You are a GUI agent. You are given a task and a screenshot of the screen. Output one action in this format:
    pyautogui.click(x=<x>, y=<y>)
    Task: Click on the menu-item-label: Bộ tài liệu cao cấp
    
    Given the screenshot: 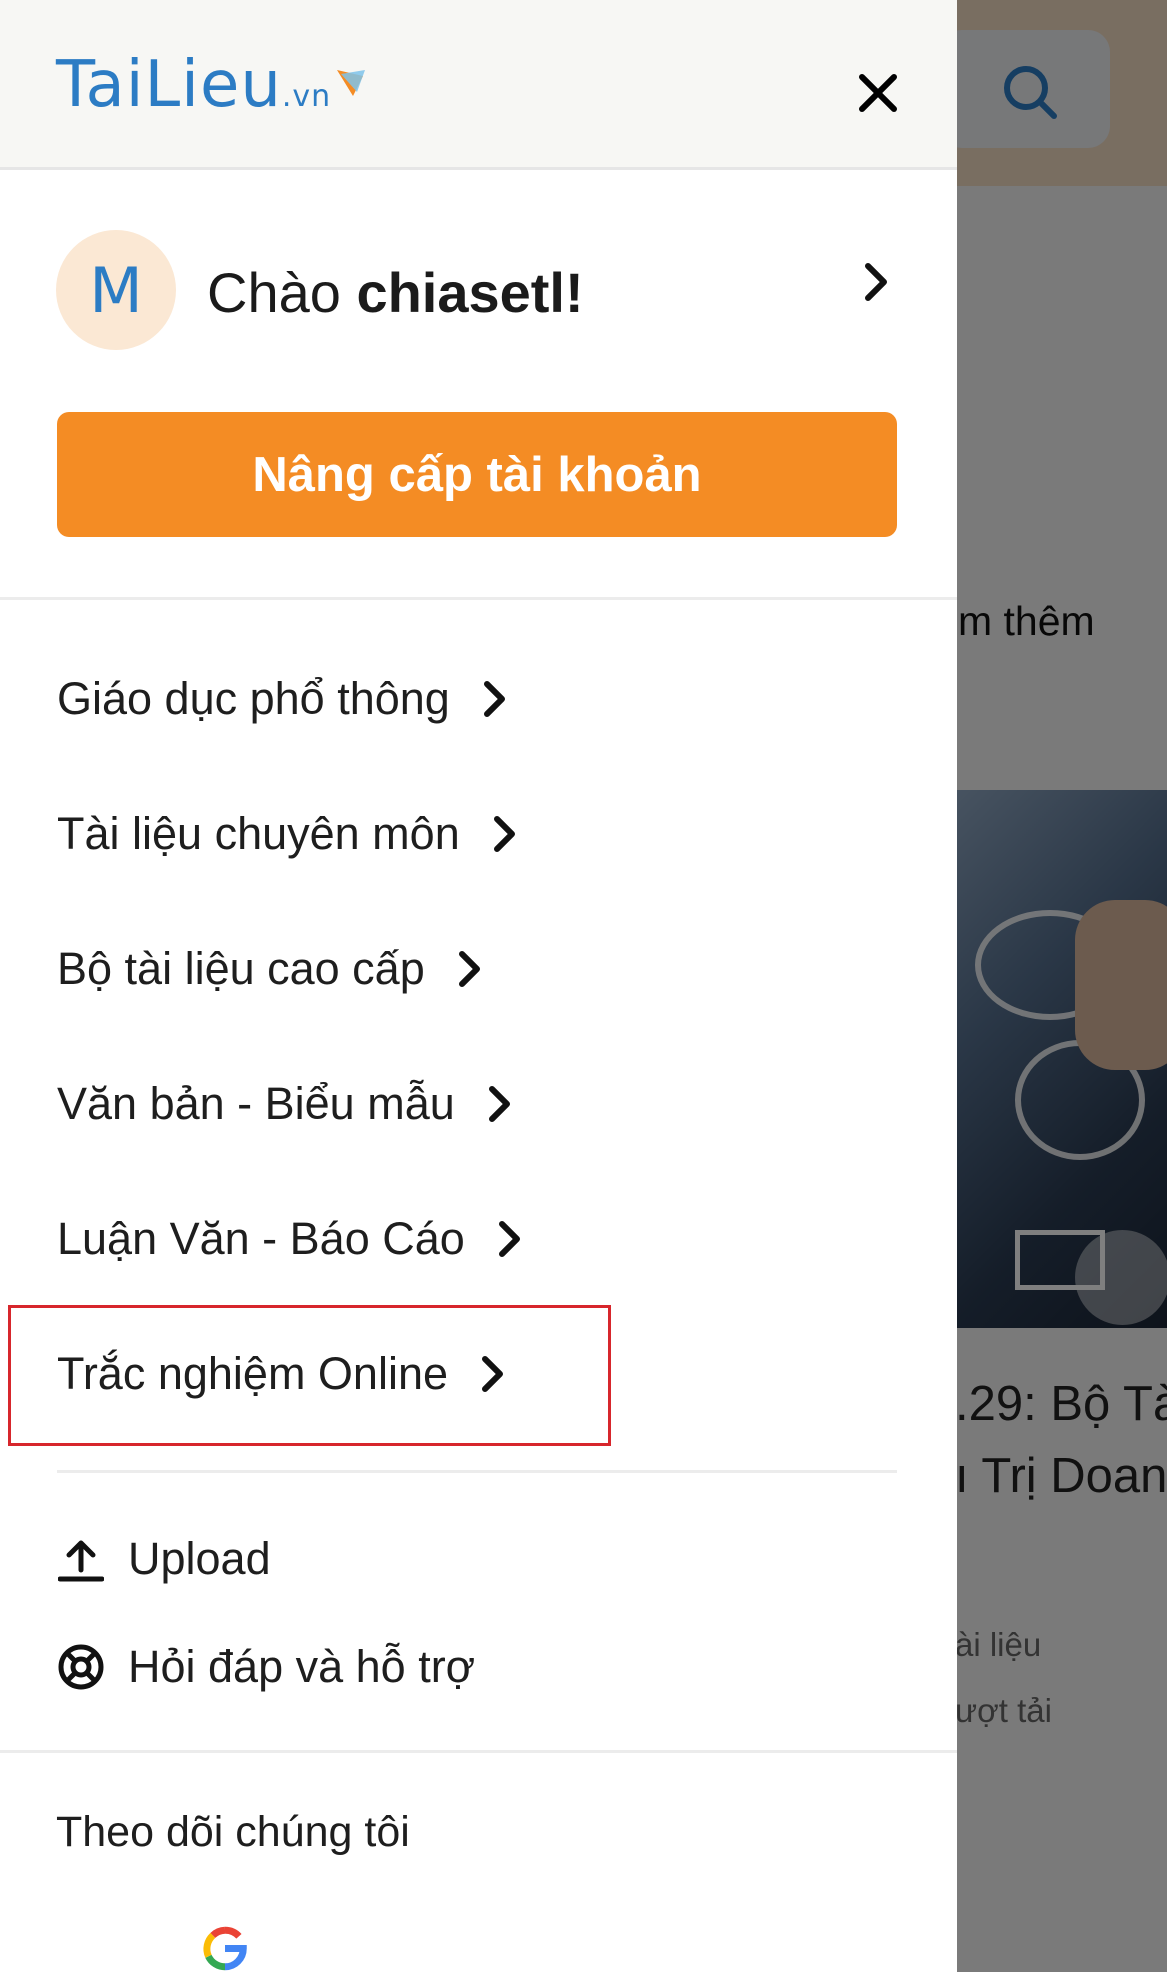 What is the action you would take?
    pyautogui.click(x=241, y=968)
    